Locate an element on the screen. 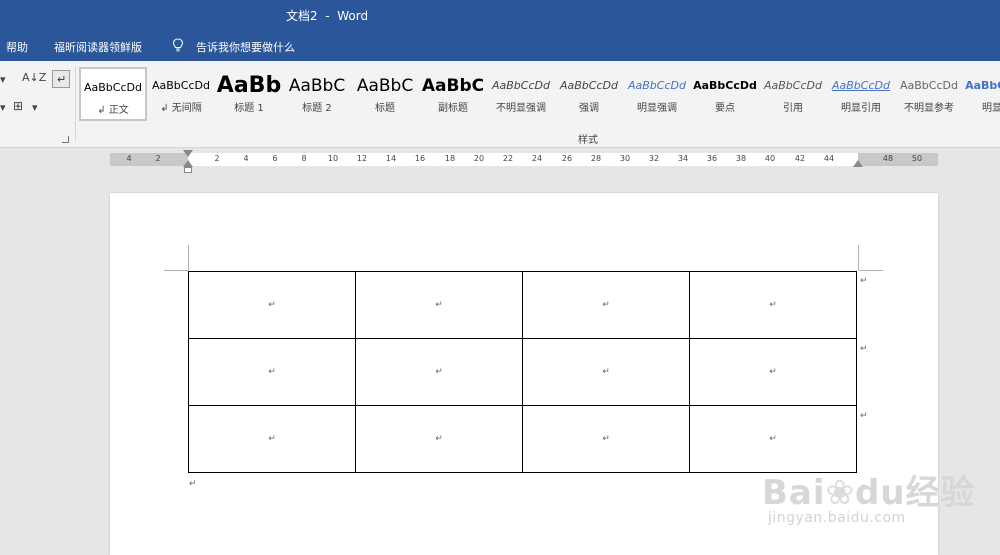 The width and height of the screenshot is (1000, 555). style-name: 标题 is located at coordinates (385, 108).